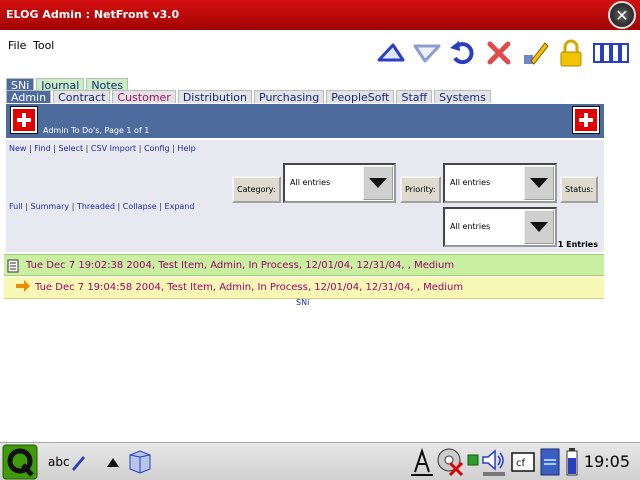 The height and width of the screenshot is (480, 640). I want to click on status-select: All entries, so click(500, 227).